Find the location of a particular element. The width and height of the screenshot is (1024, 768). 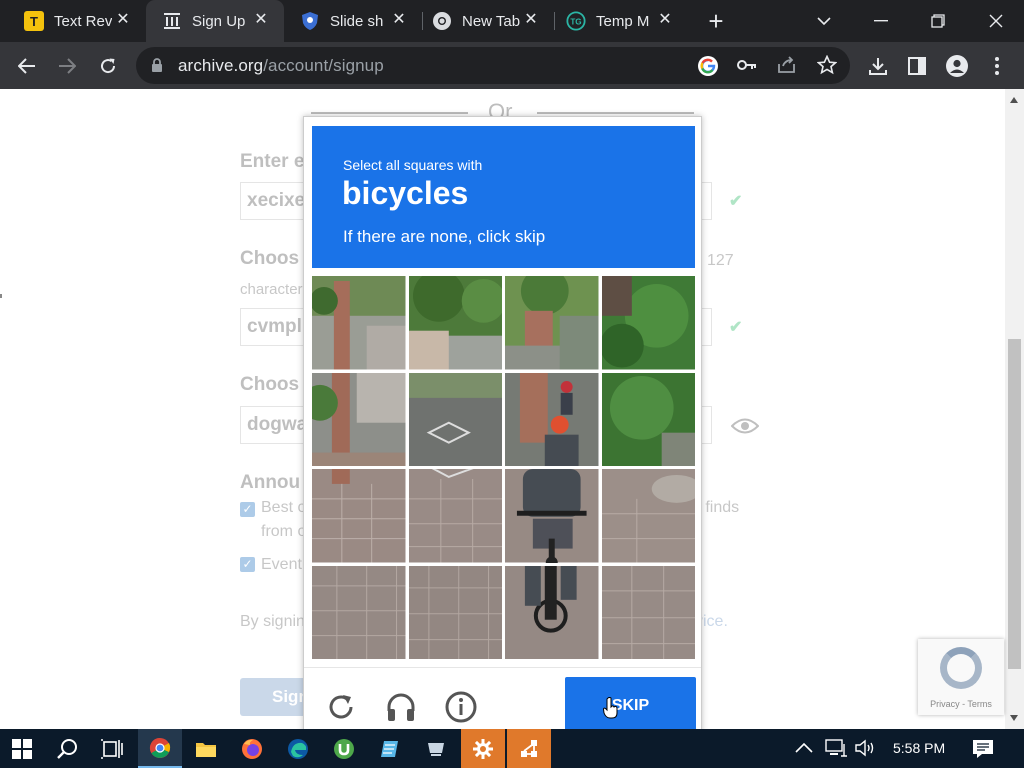

key-icon is located at coordinates (747, 67).